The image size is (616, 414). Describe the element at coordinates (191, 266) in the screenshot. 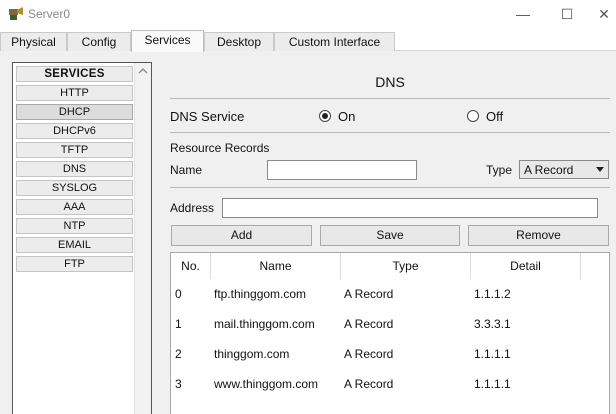

I see `column-header-no: No.` at that location.